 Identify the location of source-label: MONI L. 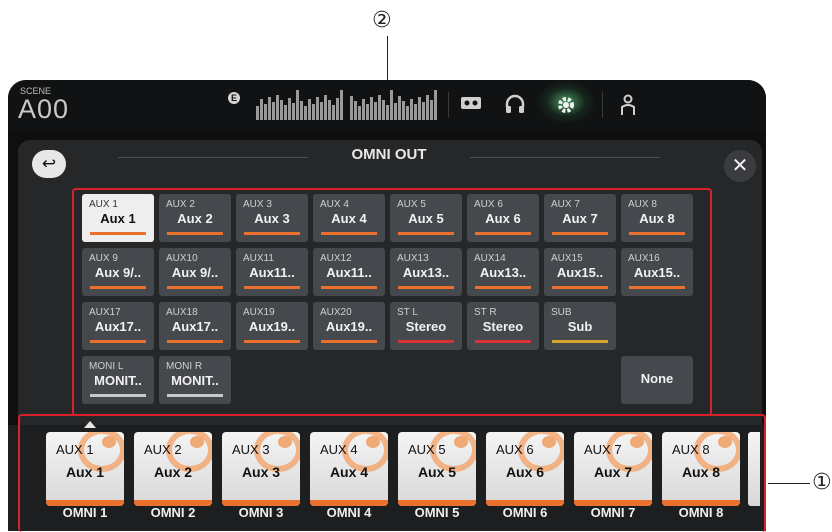
(106, 366).